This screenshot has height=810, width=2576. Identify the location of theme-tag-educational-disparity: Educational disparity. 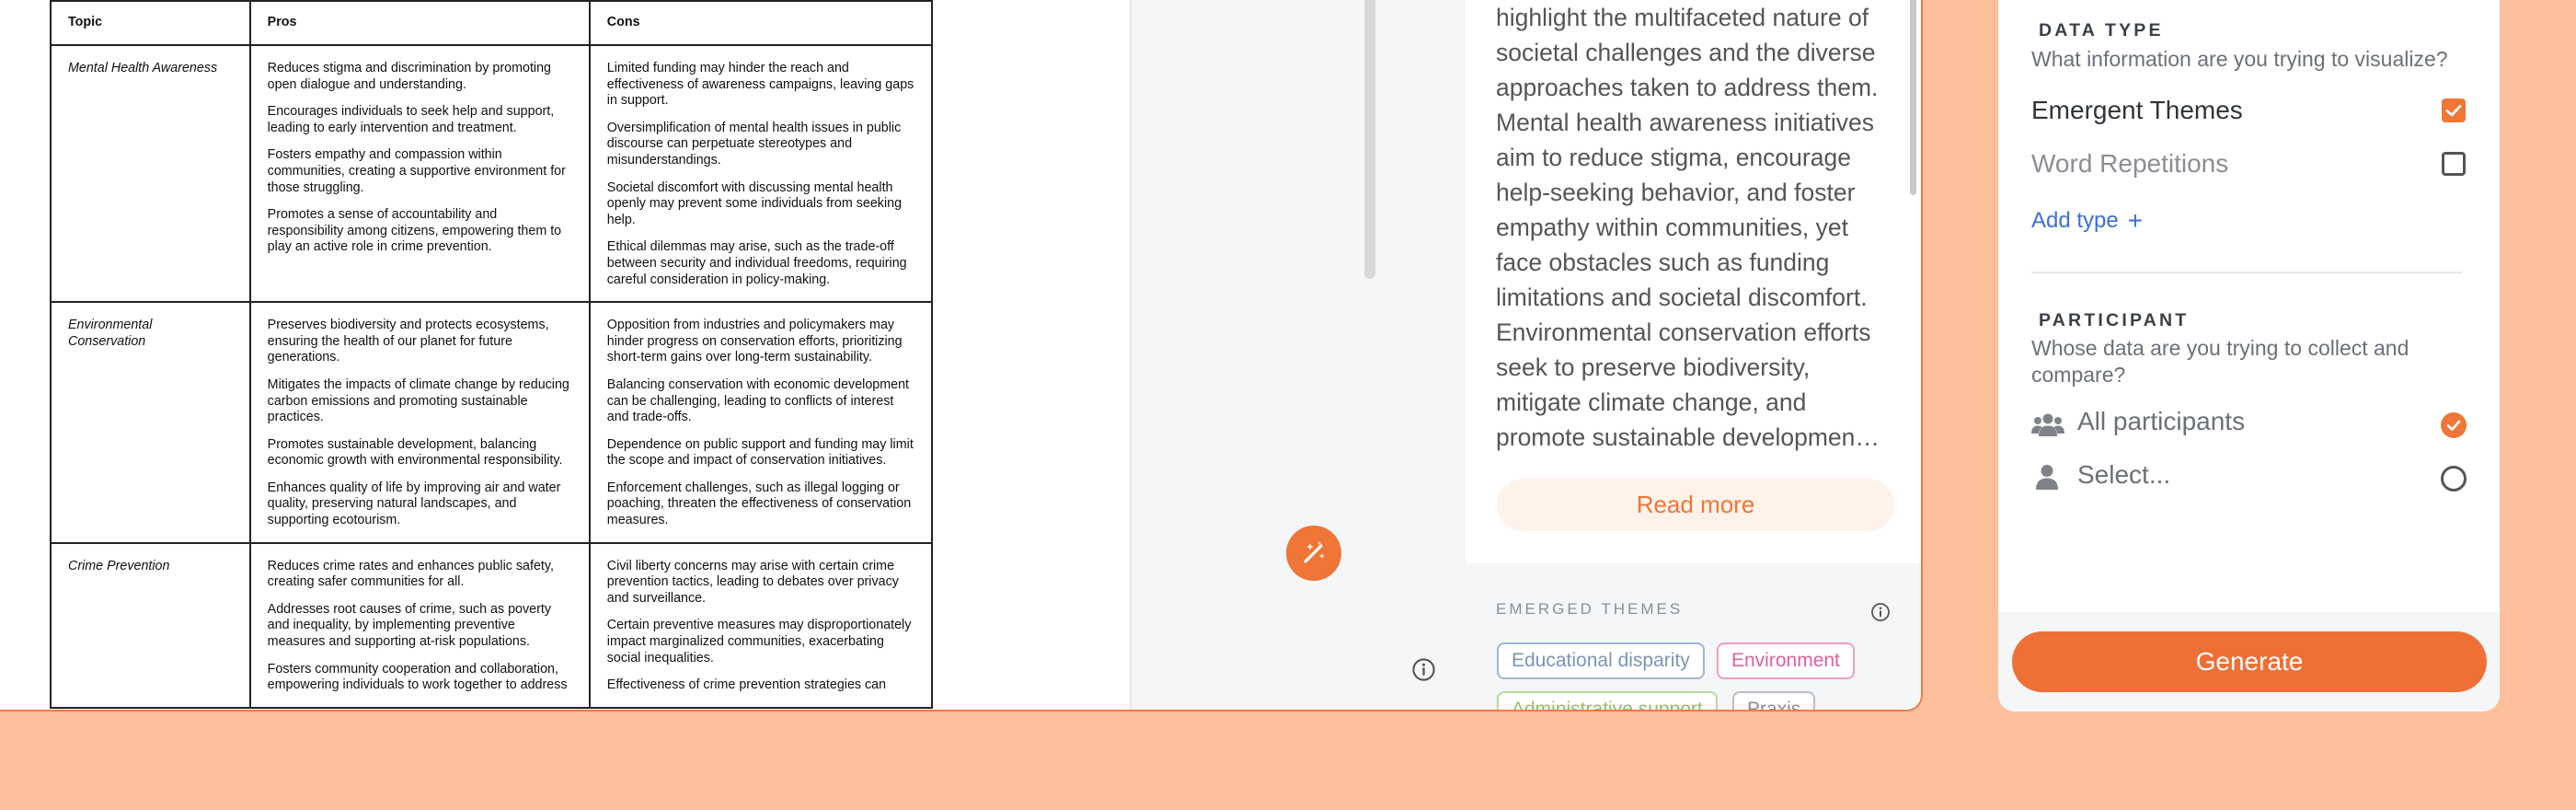
(1601, 660).